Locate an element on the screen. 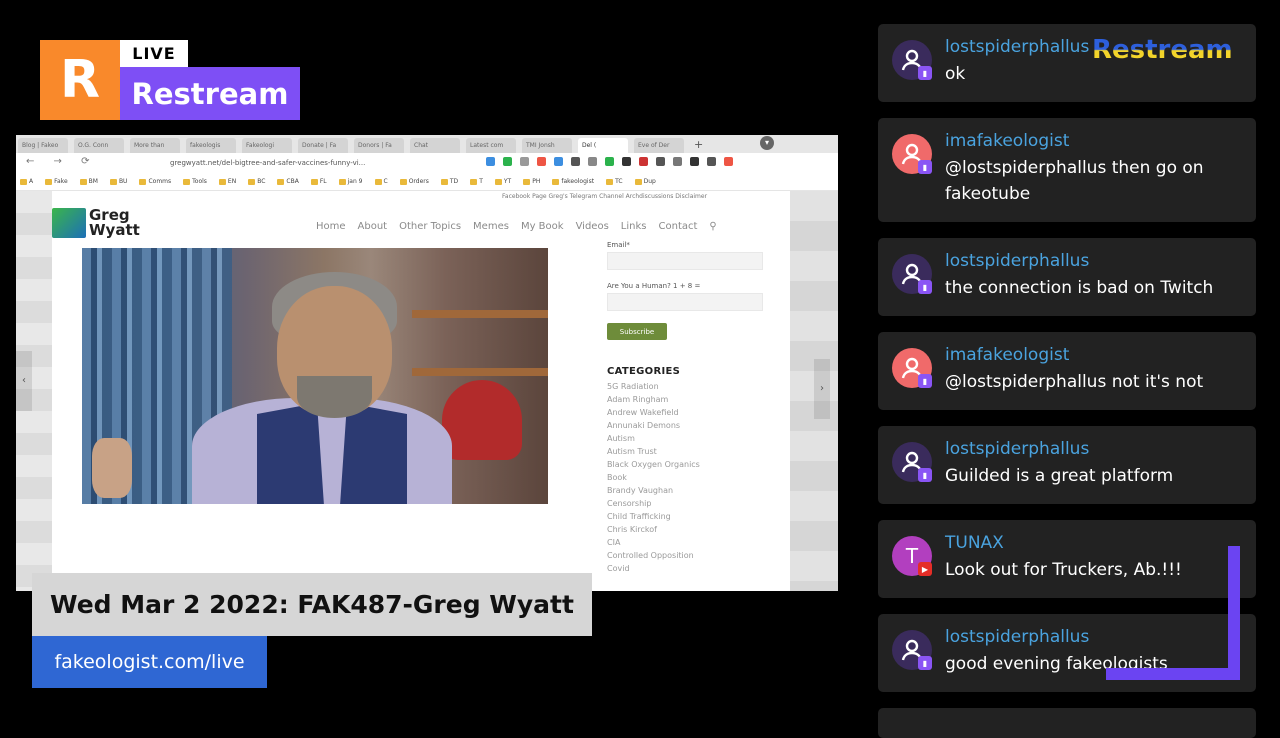  site-nav-videos: Videos is located at coordinates (592, 226).